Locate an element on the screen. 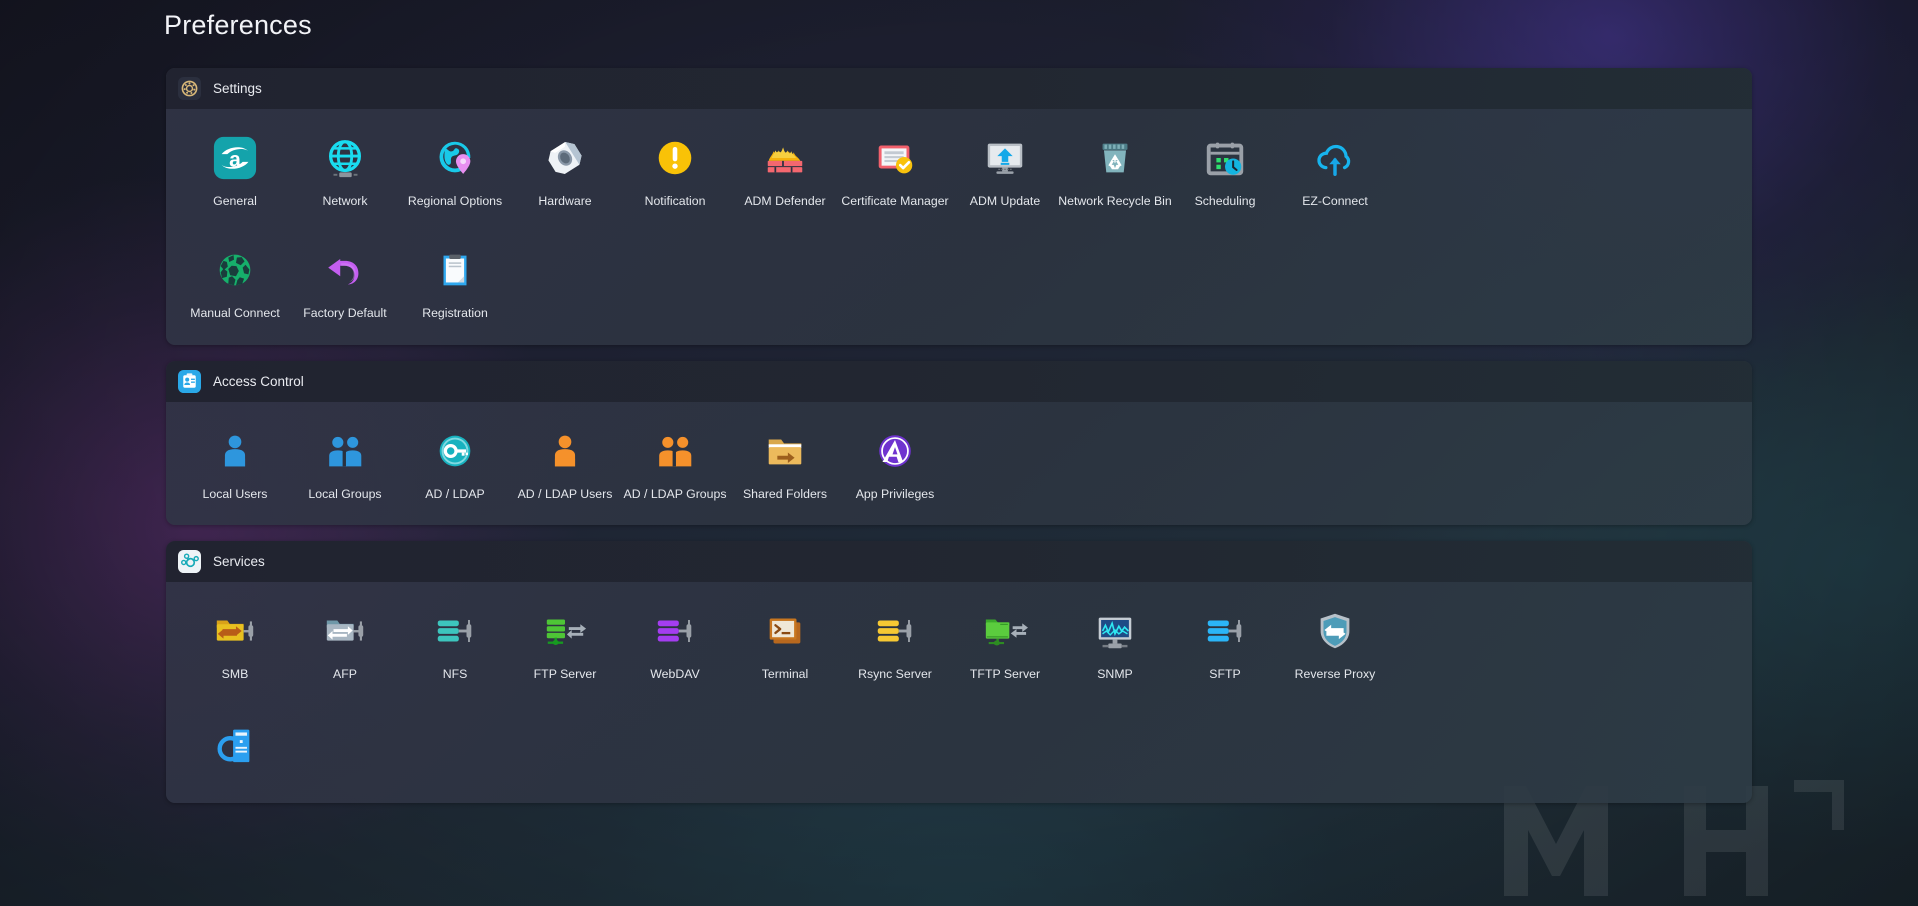  svg-text: a is located at coordinates (235, 160).